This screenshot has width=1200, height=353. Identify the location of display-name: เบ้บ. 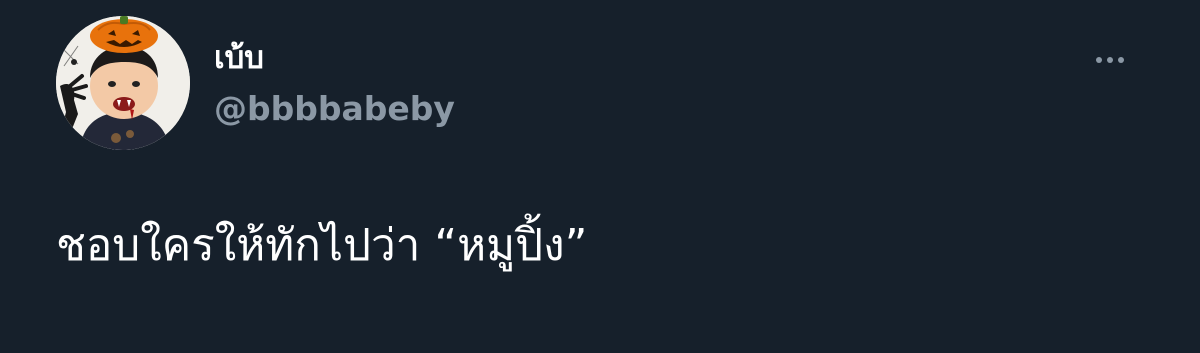
(239, 58).